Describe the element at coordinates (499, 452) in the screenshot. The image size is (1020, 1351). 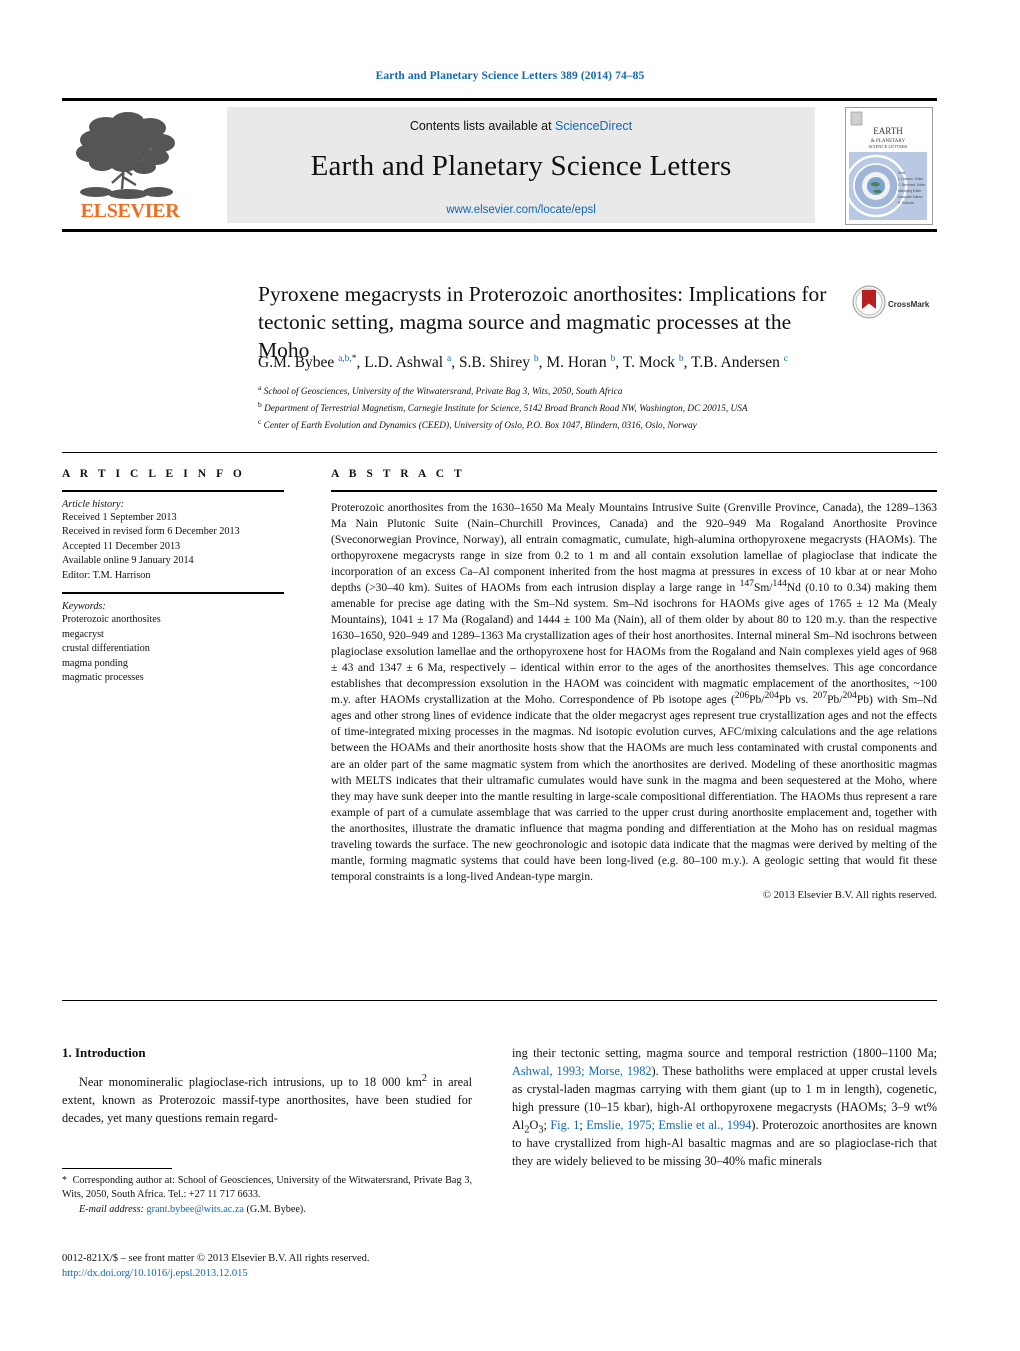
I see `header-divider-rule` at that location.